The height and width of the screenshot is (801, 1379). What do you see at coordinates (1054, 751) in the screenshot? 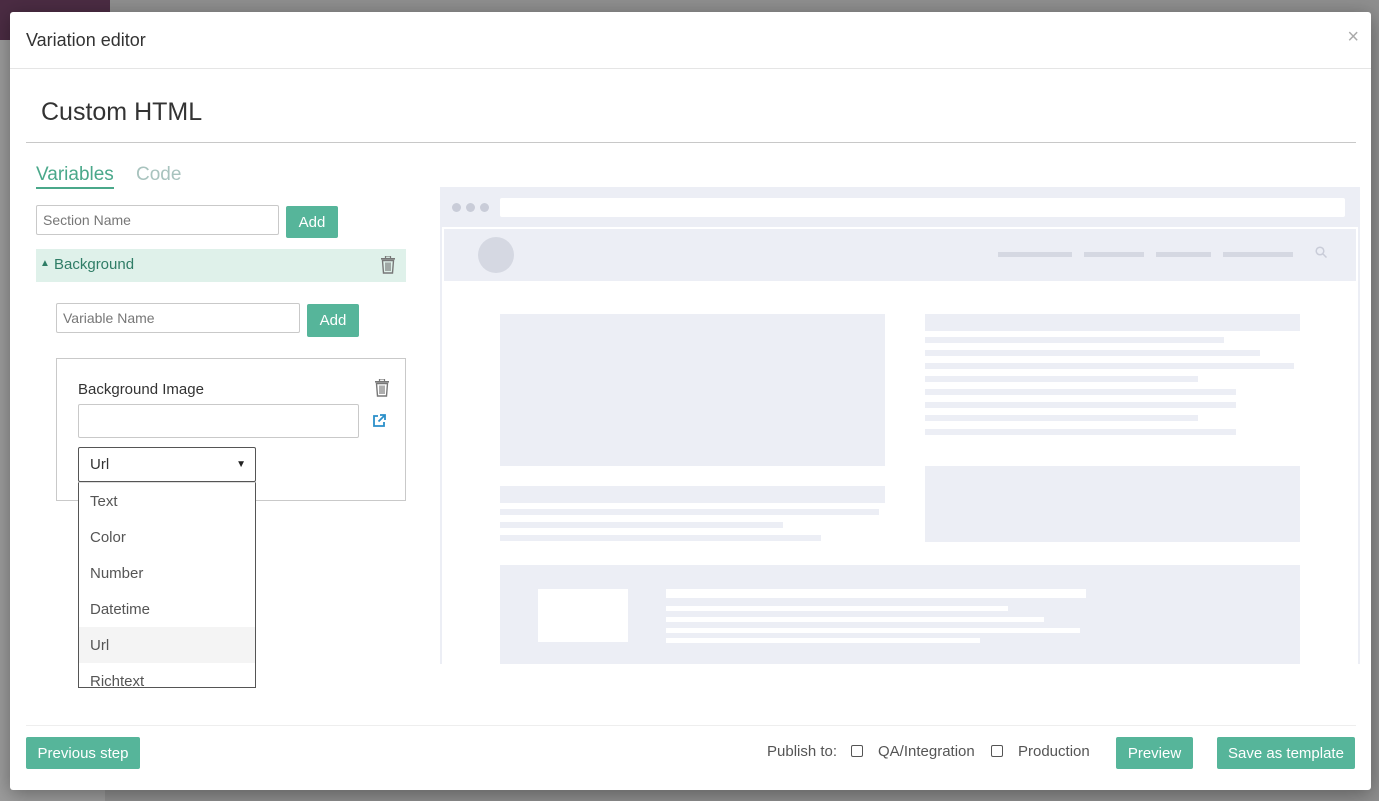
I see `production-label: Production` at bounding box center [1054, 751].